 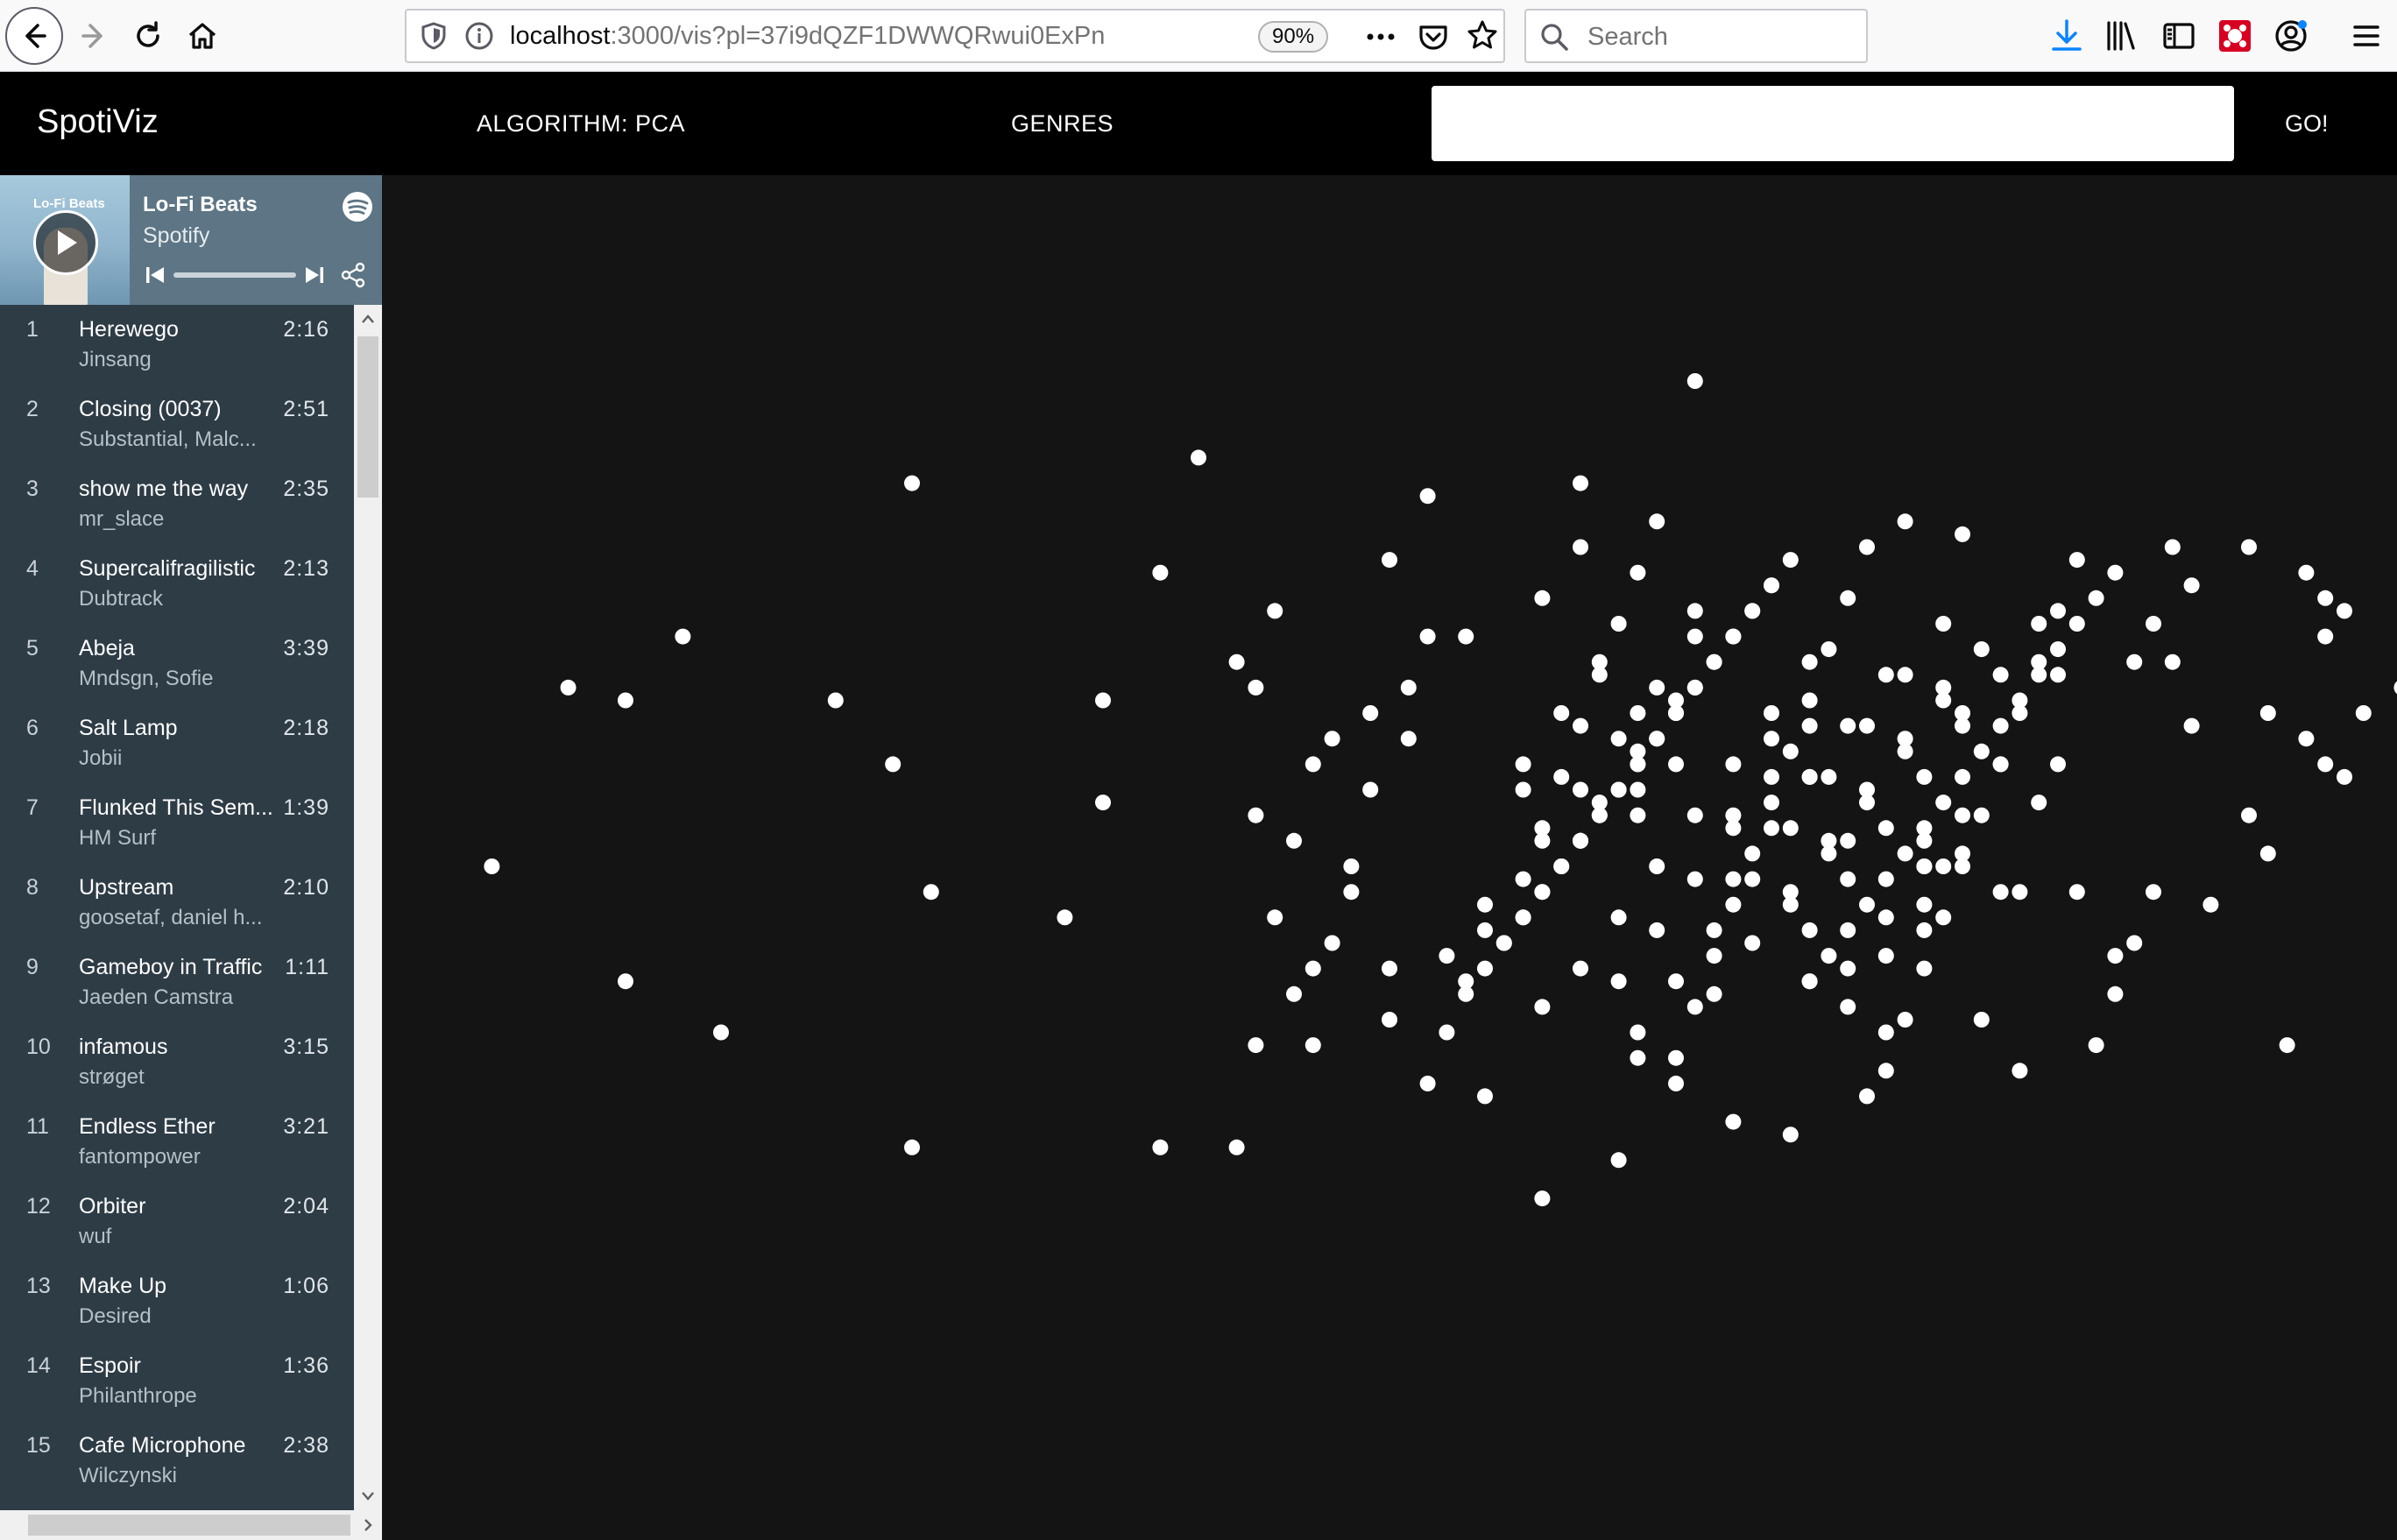 What do you see at coordinates (177, 1301) in the screenshot?
I see `track-row: 13 Make Up Desired 1:06` at bounding box center [177, 1301].